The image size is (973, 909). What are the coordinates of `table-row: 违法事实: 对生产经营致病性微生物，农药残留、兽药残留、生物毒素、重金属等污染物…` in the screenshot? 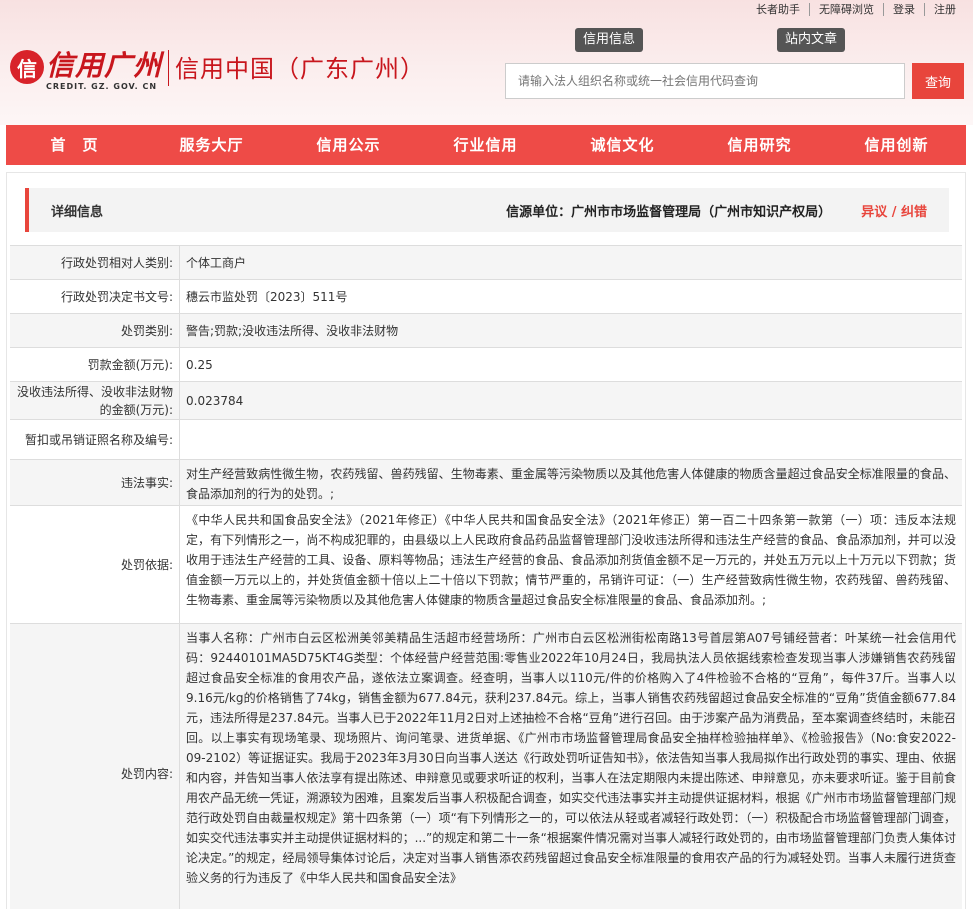 It's located at (486, 483).